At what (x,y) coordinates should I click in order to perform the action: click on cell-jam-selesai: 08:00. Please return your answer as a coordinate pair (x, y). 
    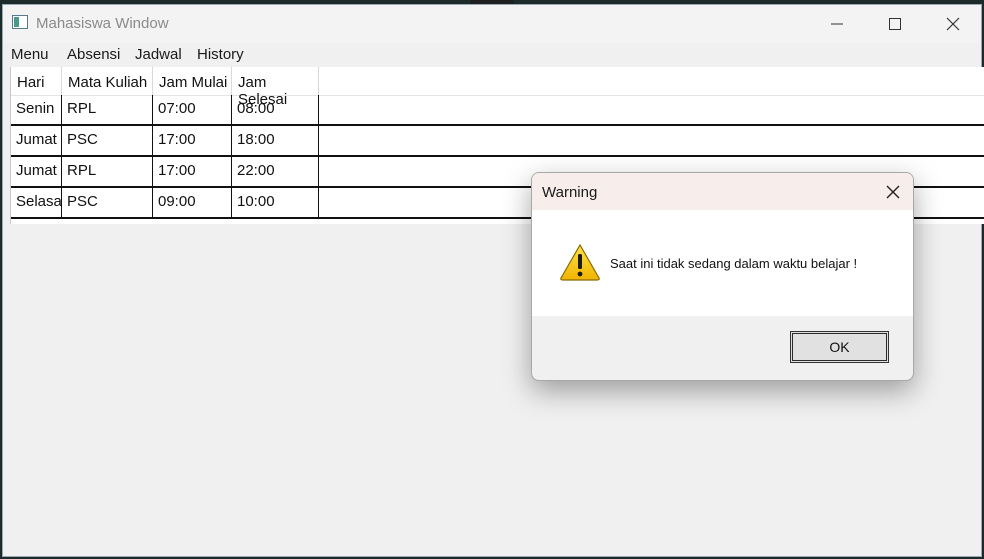
    Looking at the image, I should click on (275, 109).